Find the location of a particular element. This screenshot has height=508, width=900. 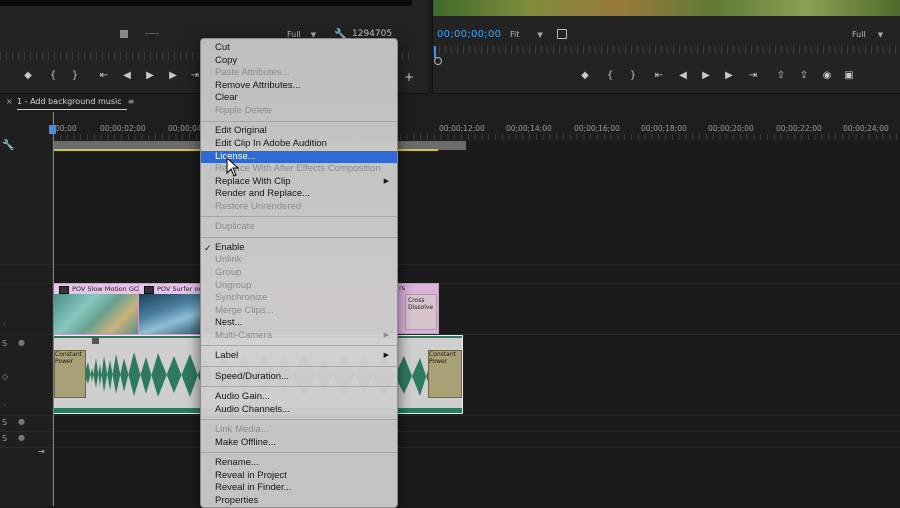

panel-menu-icon: ≡ is located at coordinates (131, 101).